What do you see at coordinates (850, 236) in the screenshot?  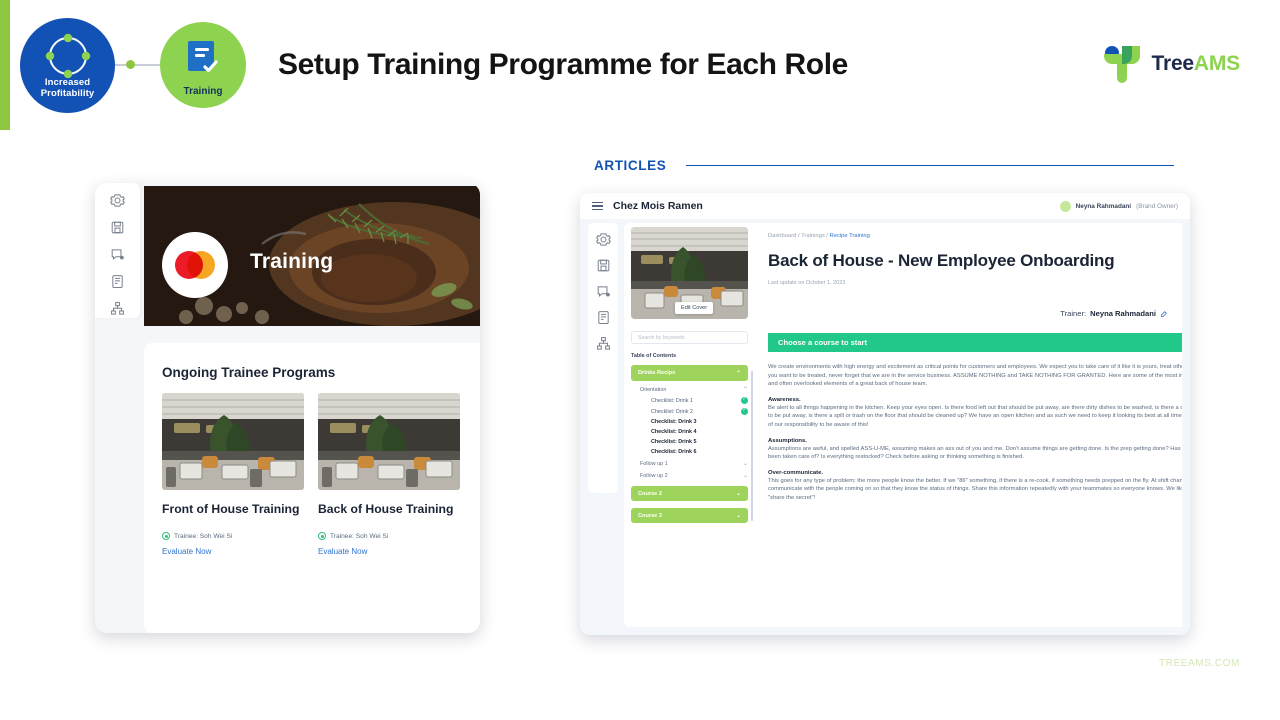 I see `breadcrumb-current: Recipe Training` at bounding box center [850, 236].